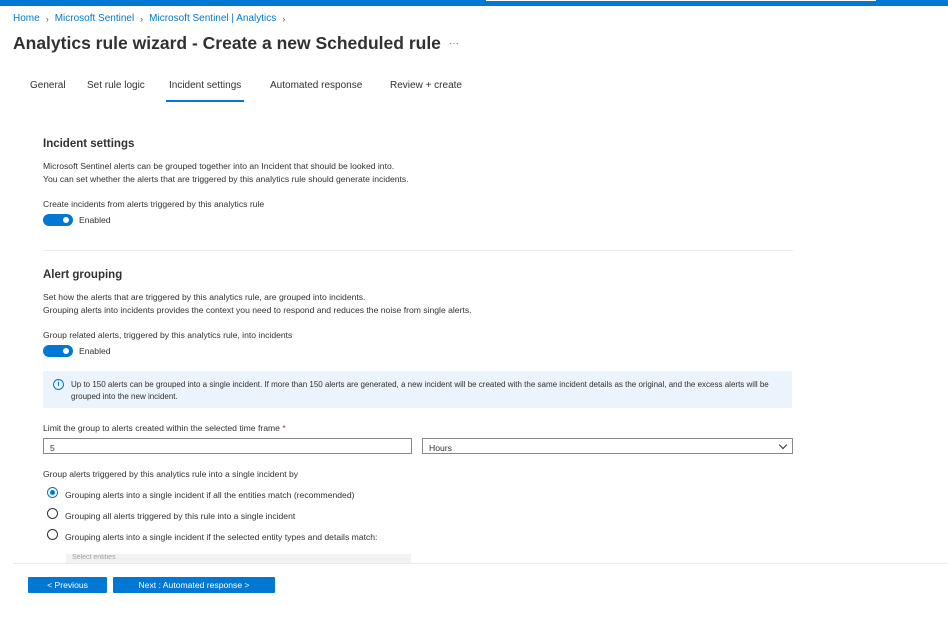 The image size is (948, 632). What do you see at coordinates (48, 85) in the screenshot?
I see `tab-general: General` at bounding box center [48, 85].